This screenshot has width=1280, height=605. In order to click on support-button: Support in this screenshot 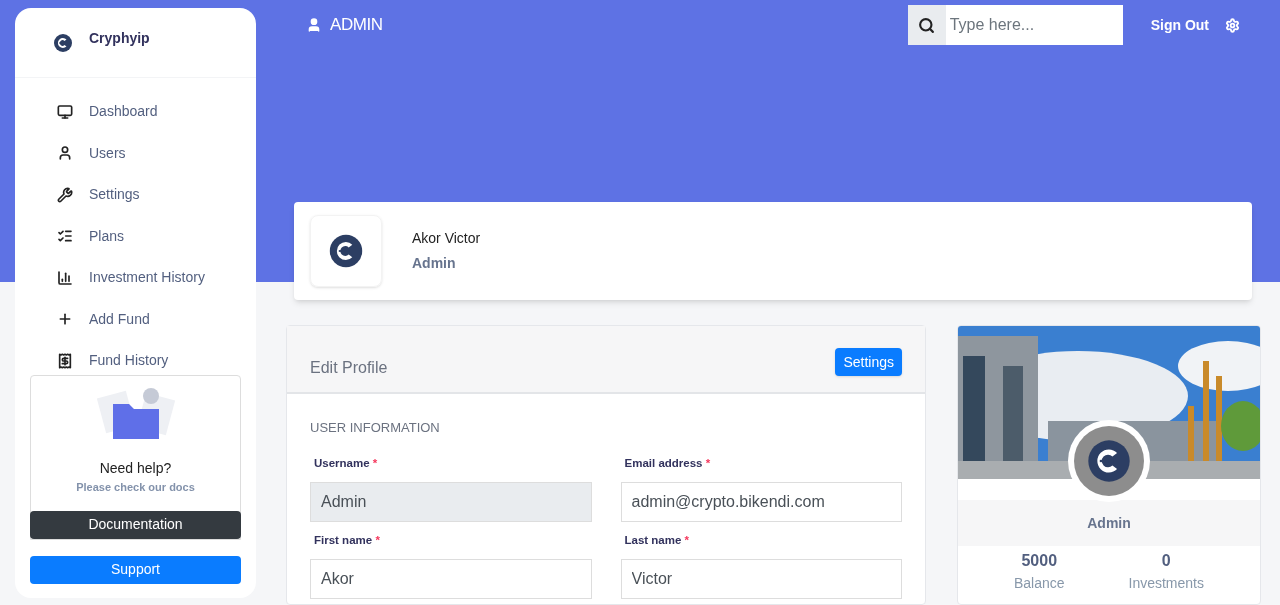, I will do `click(135, 569)`.